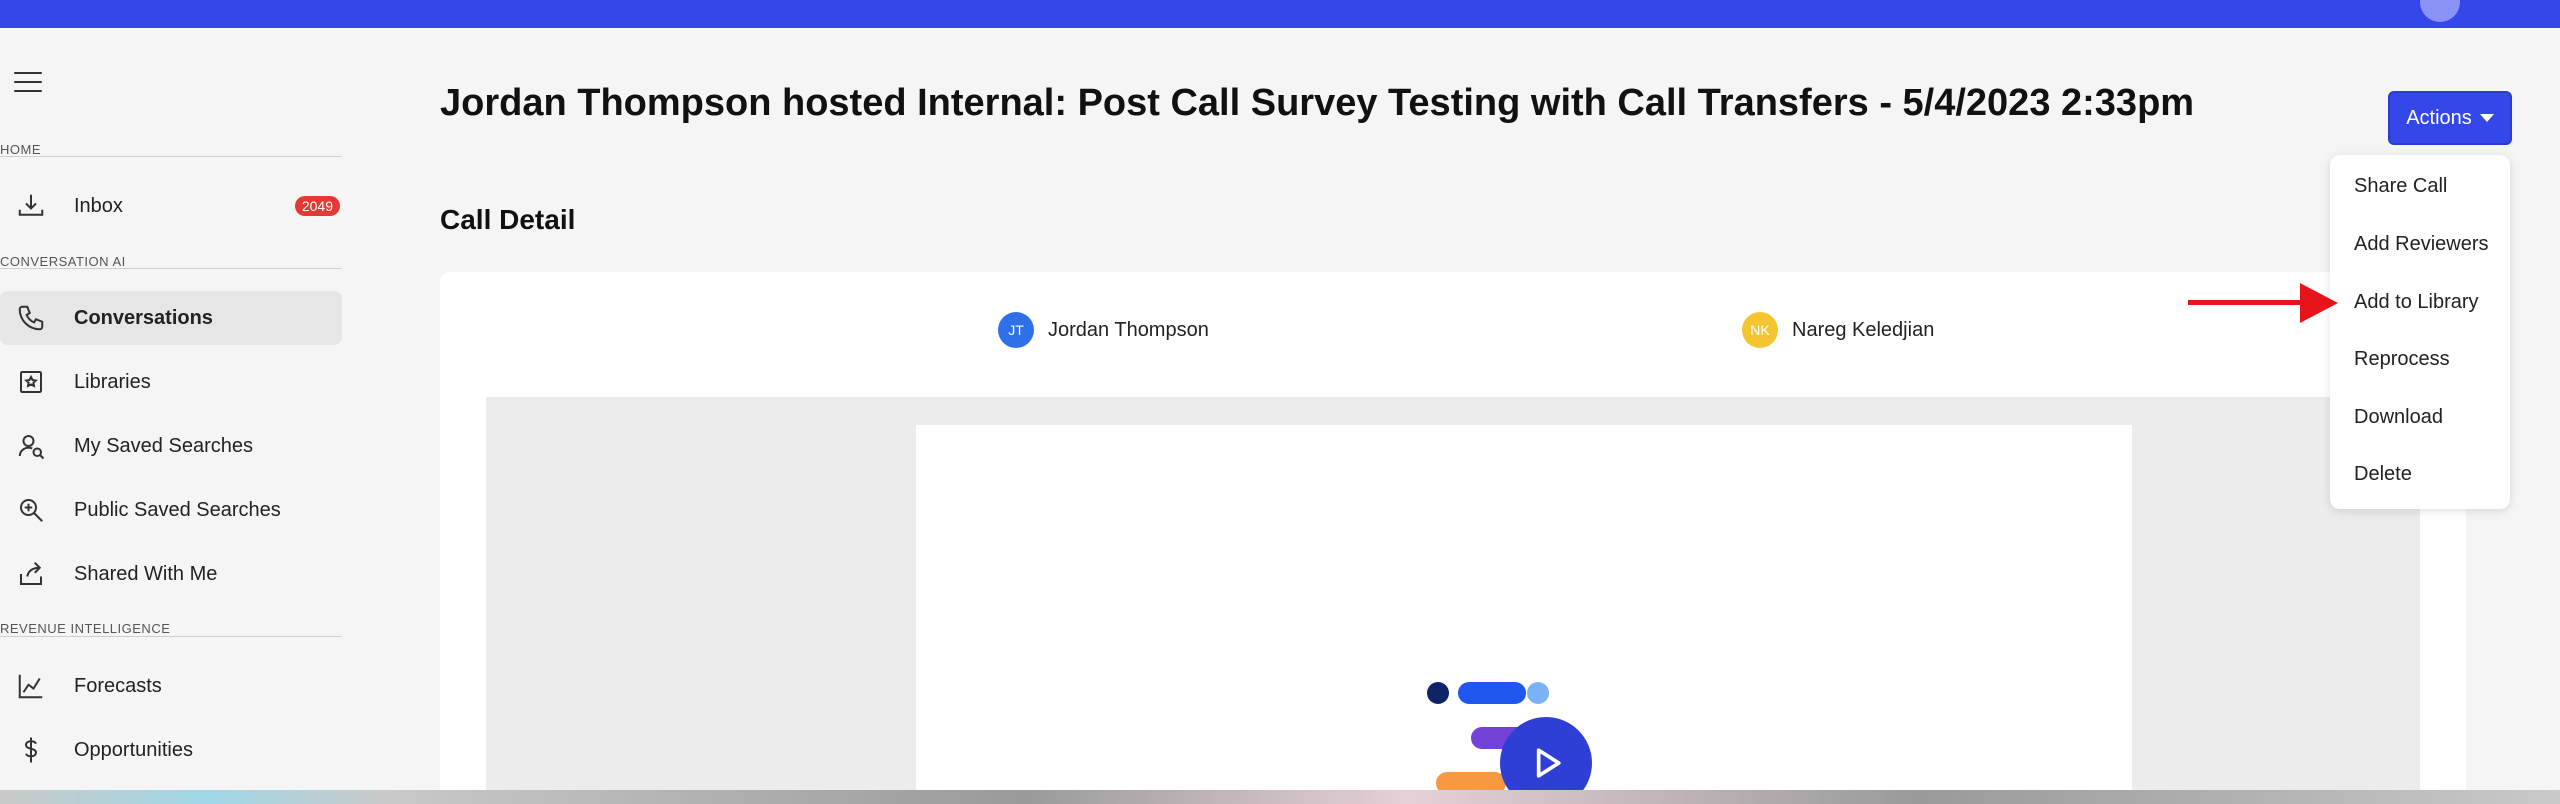  I want to click on play-icon, so click(1548, 763).